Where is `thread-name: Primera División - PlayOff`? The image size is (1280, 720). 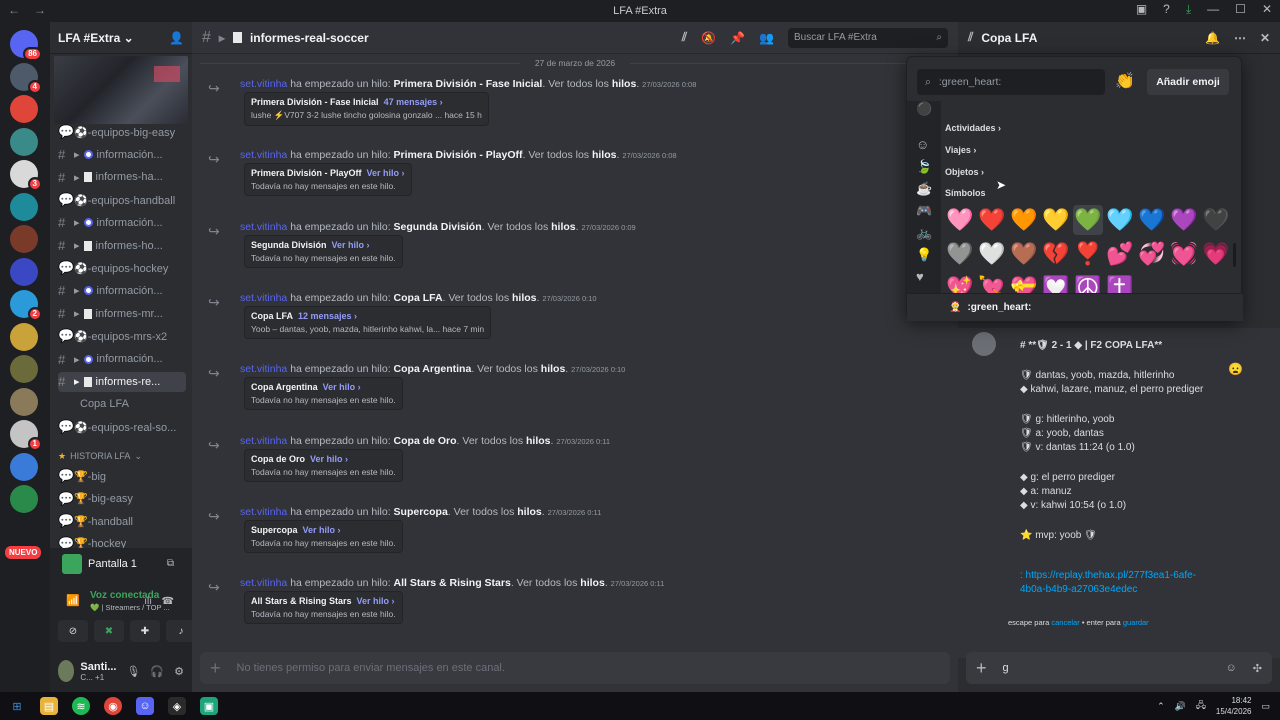
thread-name: Primera División - PlayOff is located at coordinates (458, 155).